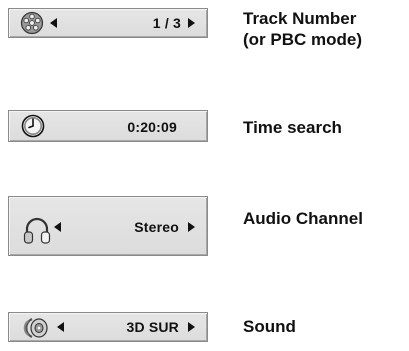 Image resolution: width=409 pixels, height=351 pixels. Describe the element at coordinates (152, 127) in the screenshot. I see `time-search-value: 0:20:09` at that location.